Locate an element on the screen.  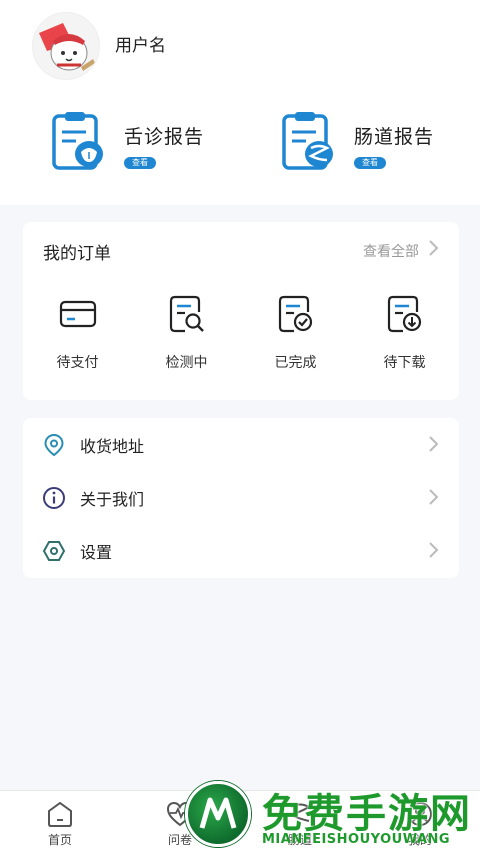
tab-gut: 肠道 is located at coordinates (300, 822).